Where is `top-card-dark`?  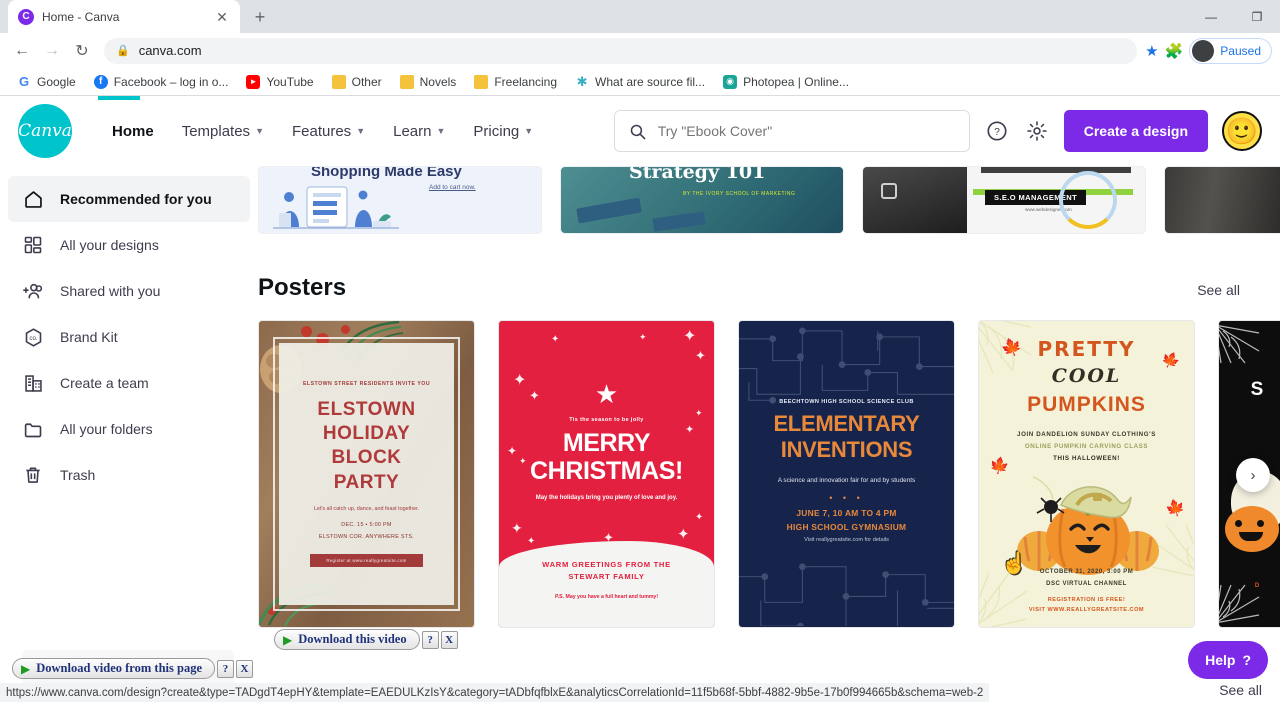 top-card-dark is located at coordinates (1222, 200).